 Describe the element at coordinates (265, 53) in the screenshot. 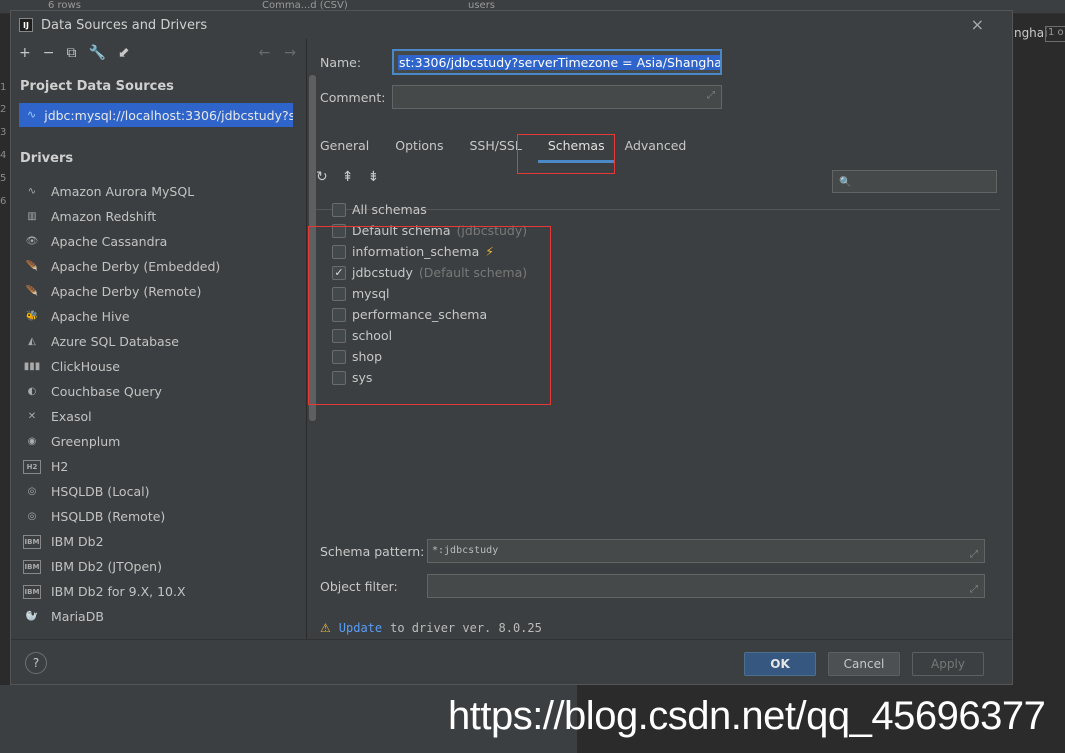

I see `back-arrow-icon: ←` at that location.